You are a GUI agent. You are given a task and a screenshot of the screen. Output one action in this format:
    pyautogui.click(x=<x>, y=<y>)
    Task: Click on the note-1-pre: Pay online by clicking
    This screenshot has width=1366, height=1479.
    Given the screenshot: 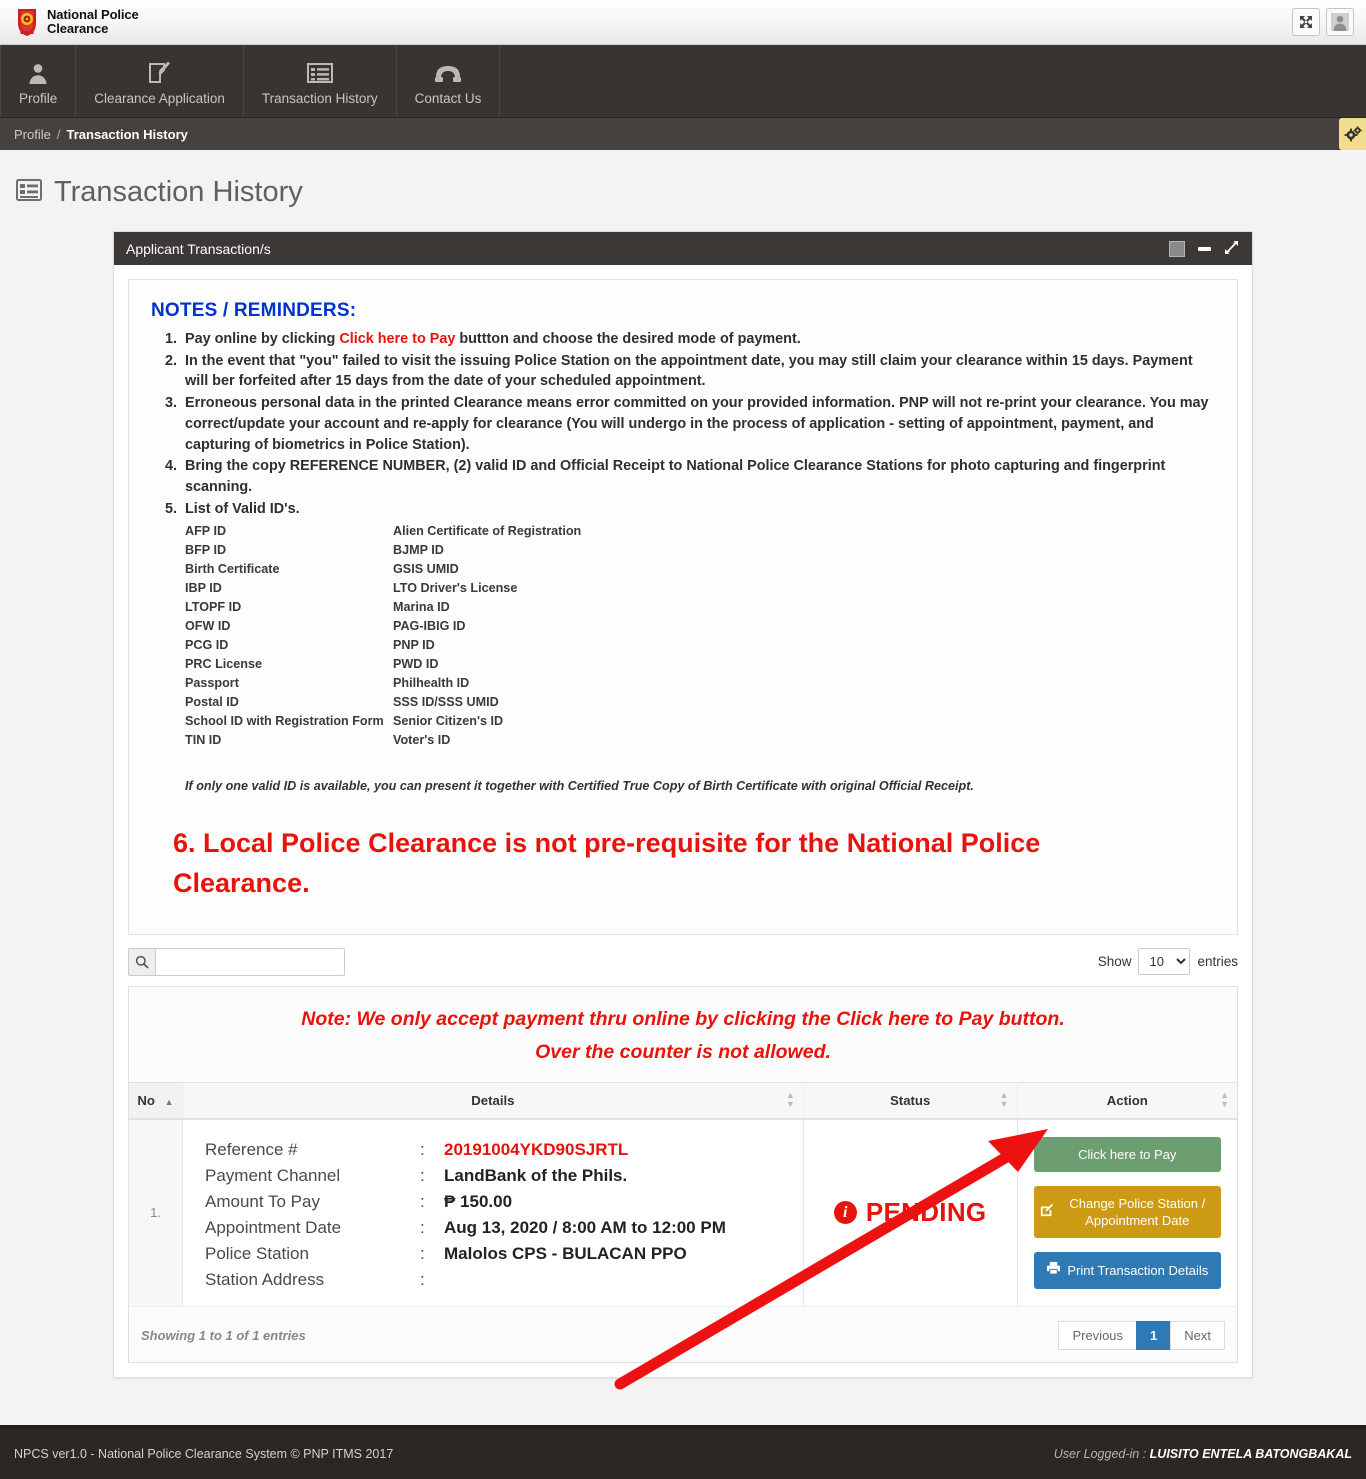 What is the action you would take?
    pyautogui.click(x=262, y=339)
    